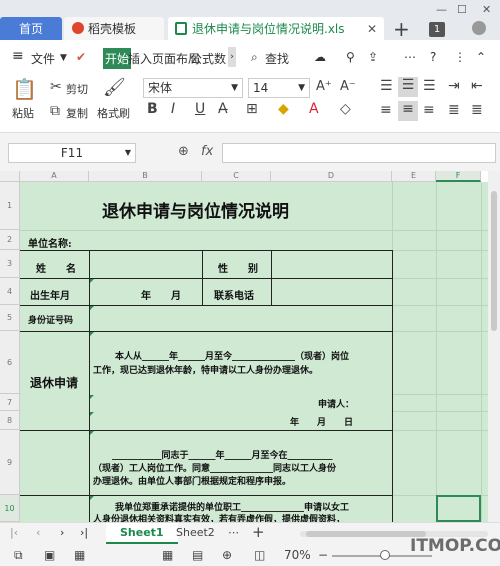 This screenshot has width=500, height=566. What do you see at coordinates (227, 555) in the screenshot?
I see `page-layout-view-icon: ⊕` at bounding box center [227, 555].